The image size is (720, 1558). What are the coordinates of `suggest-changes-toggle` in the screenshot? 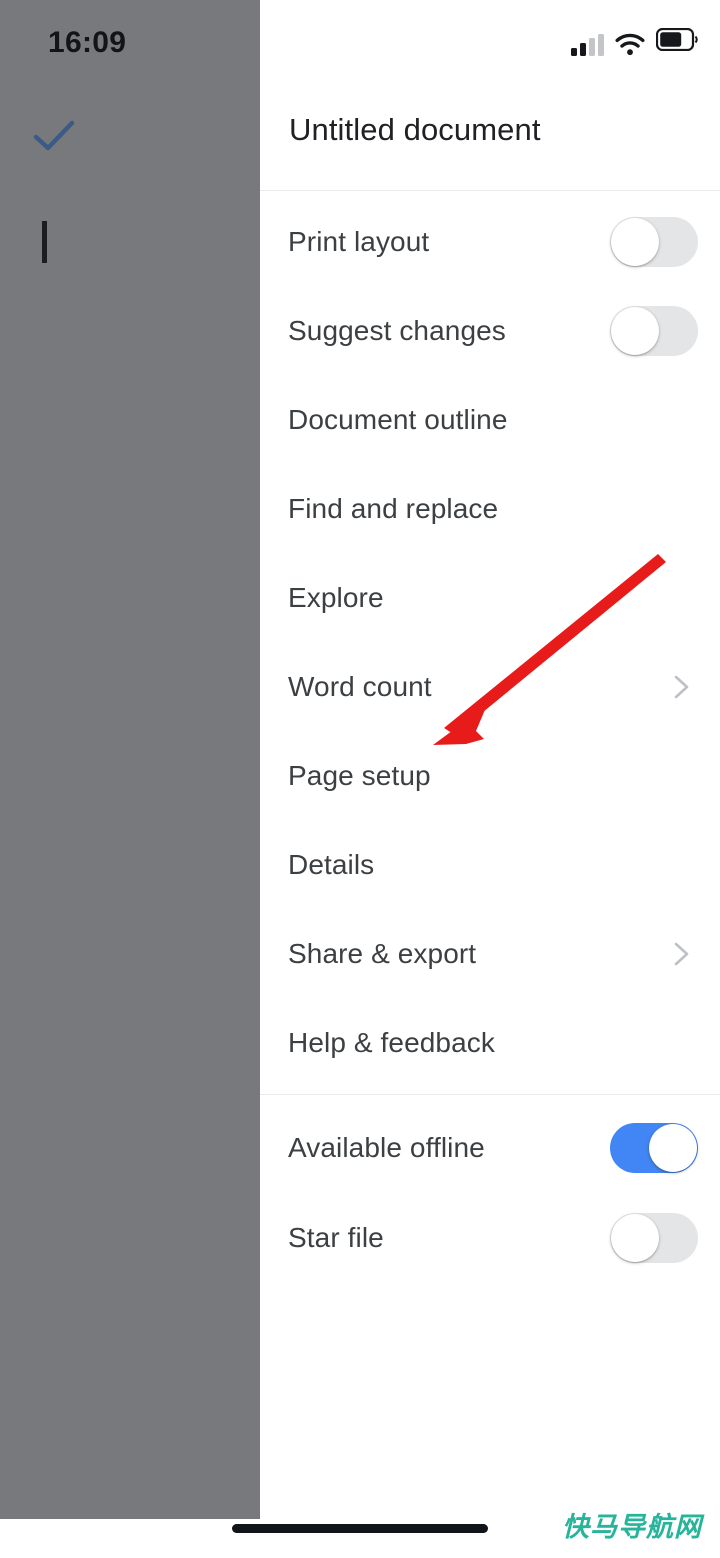 It's located at (654, 331).